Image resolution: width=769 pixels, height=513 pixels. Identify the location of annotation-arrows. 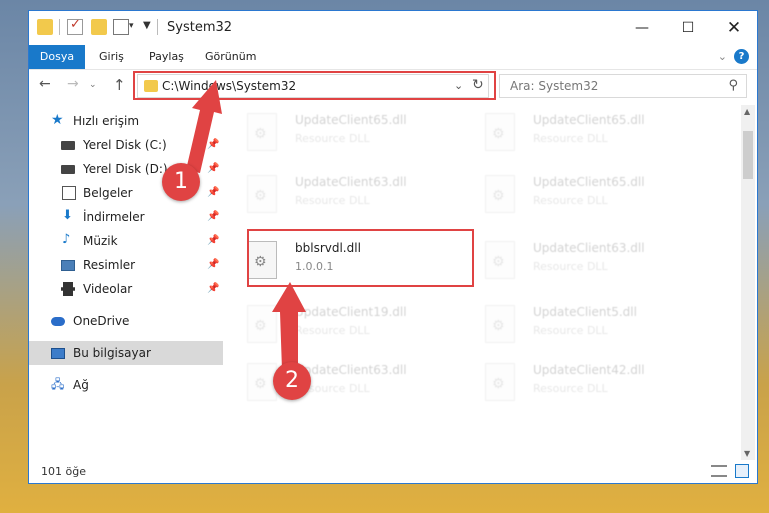
(246, 225).